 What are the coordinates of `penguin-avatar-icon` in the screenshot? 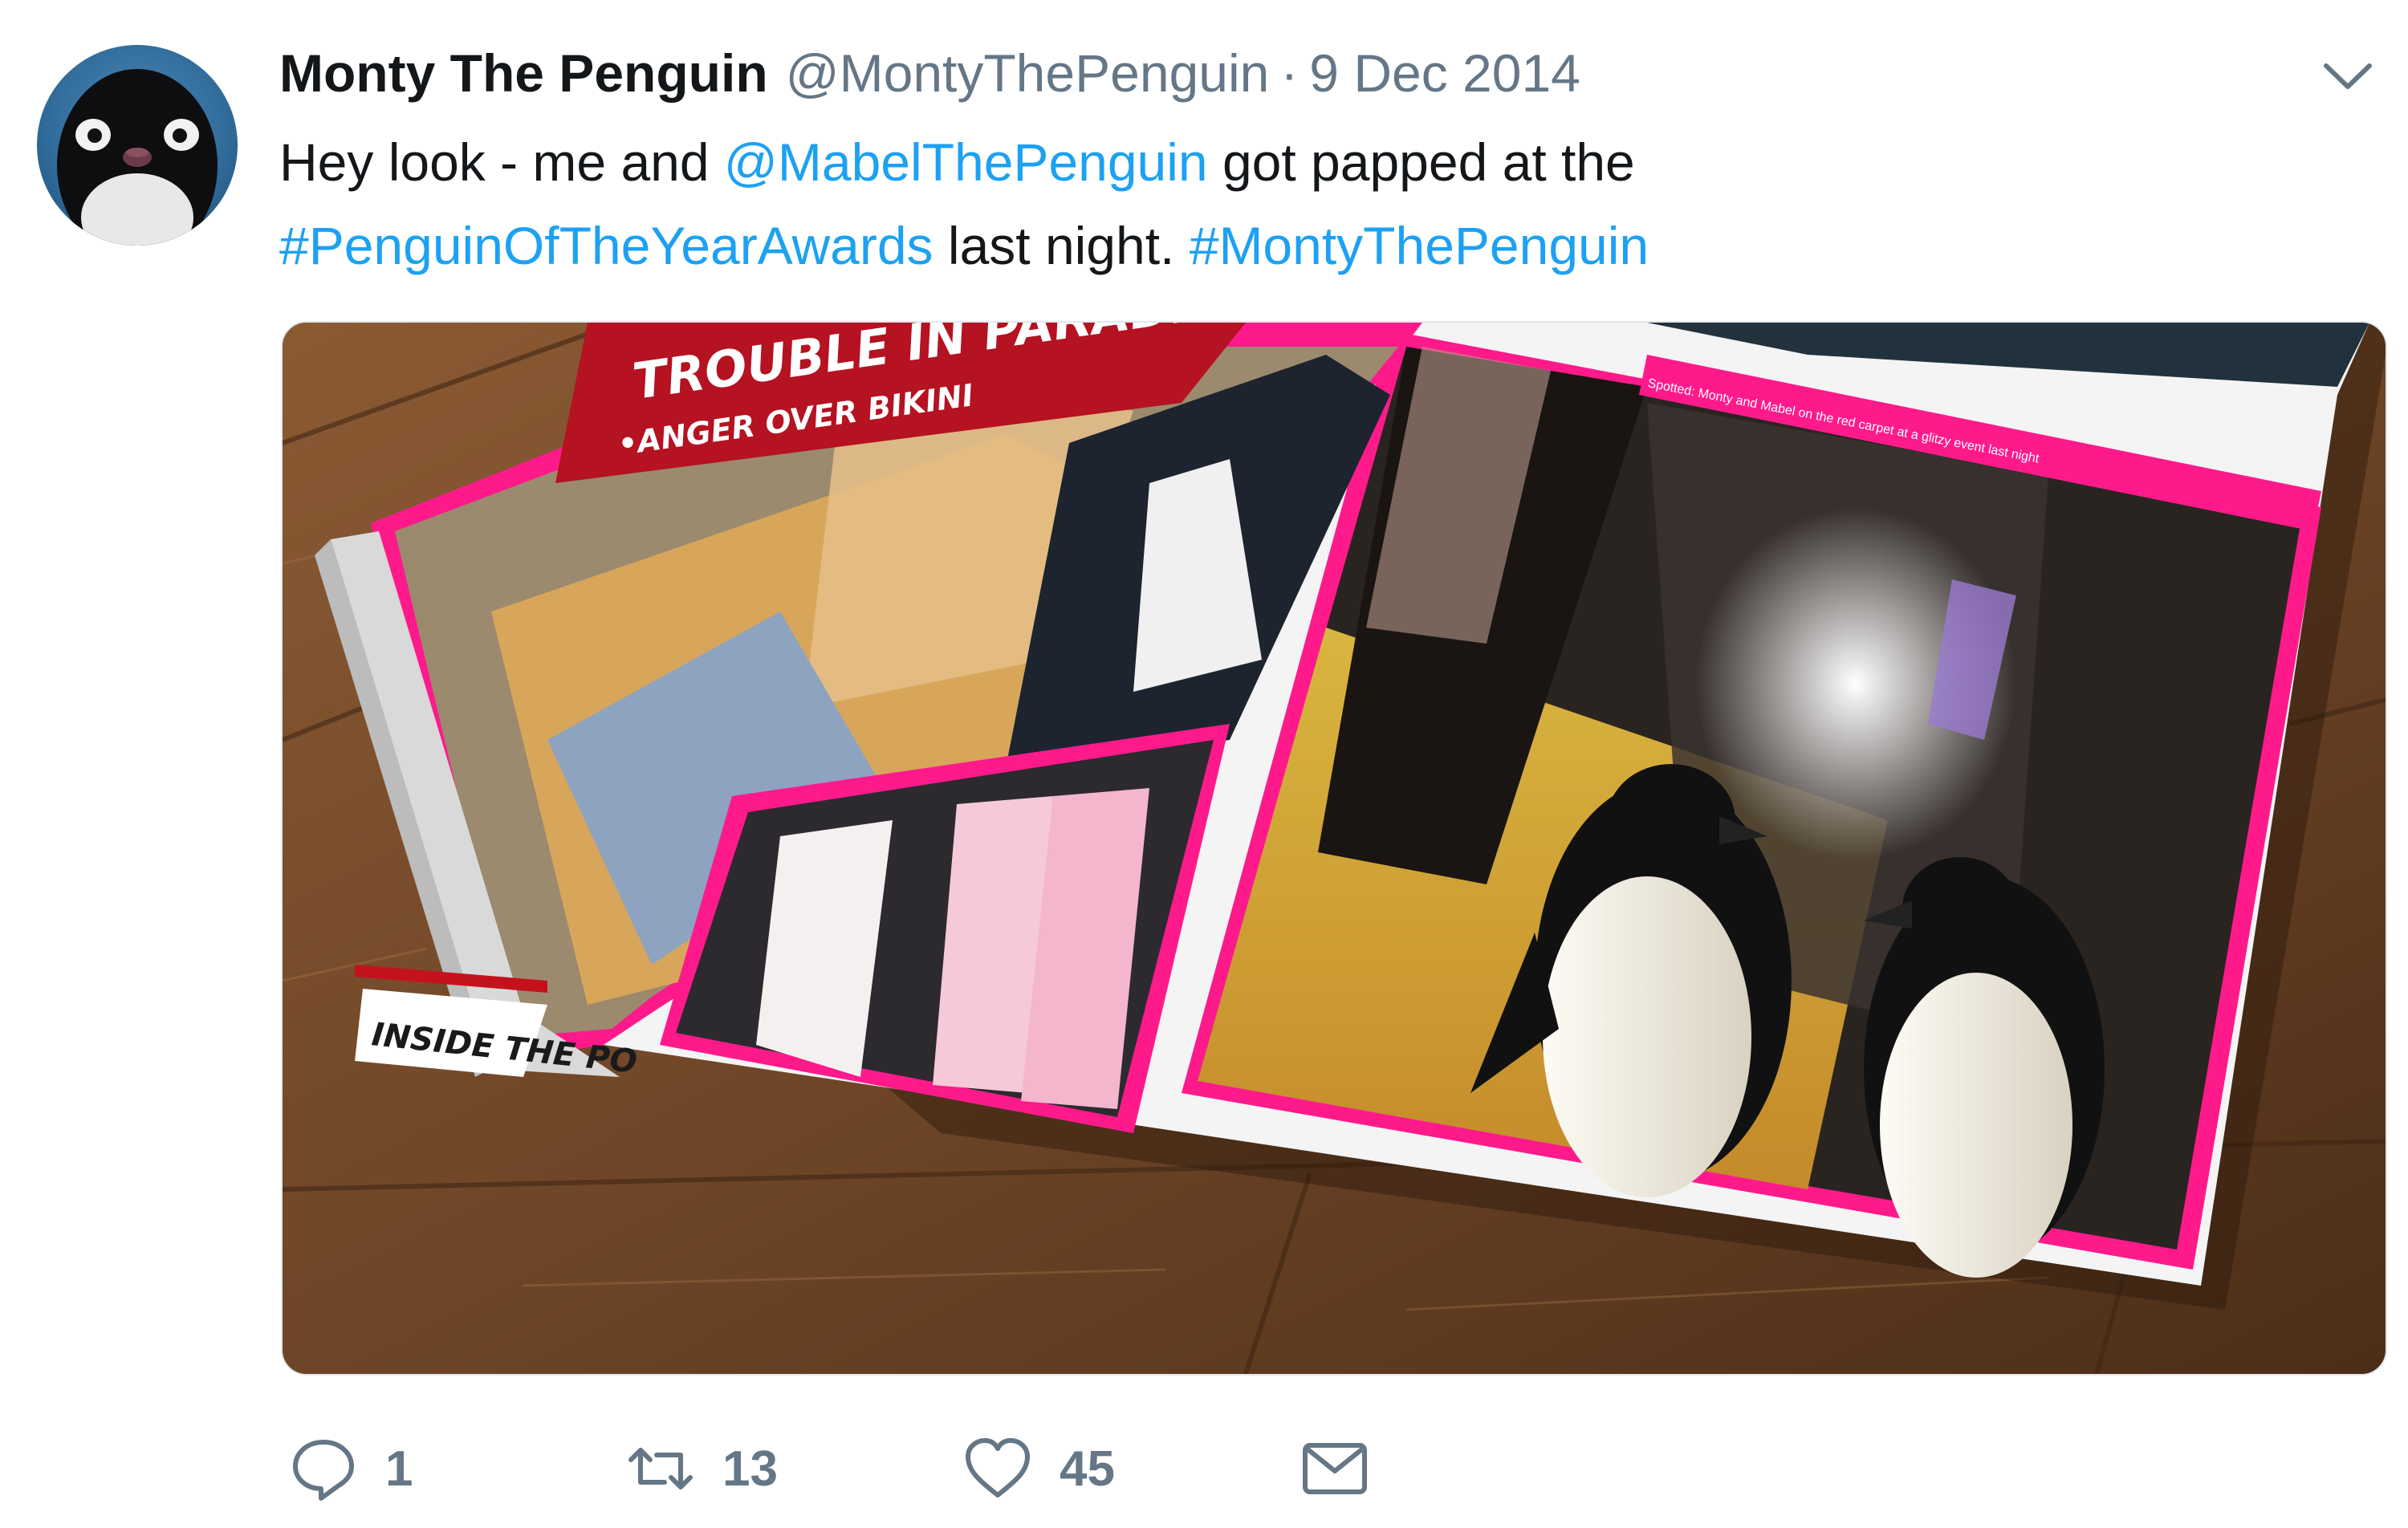 It's located at (137, 158).